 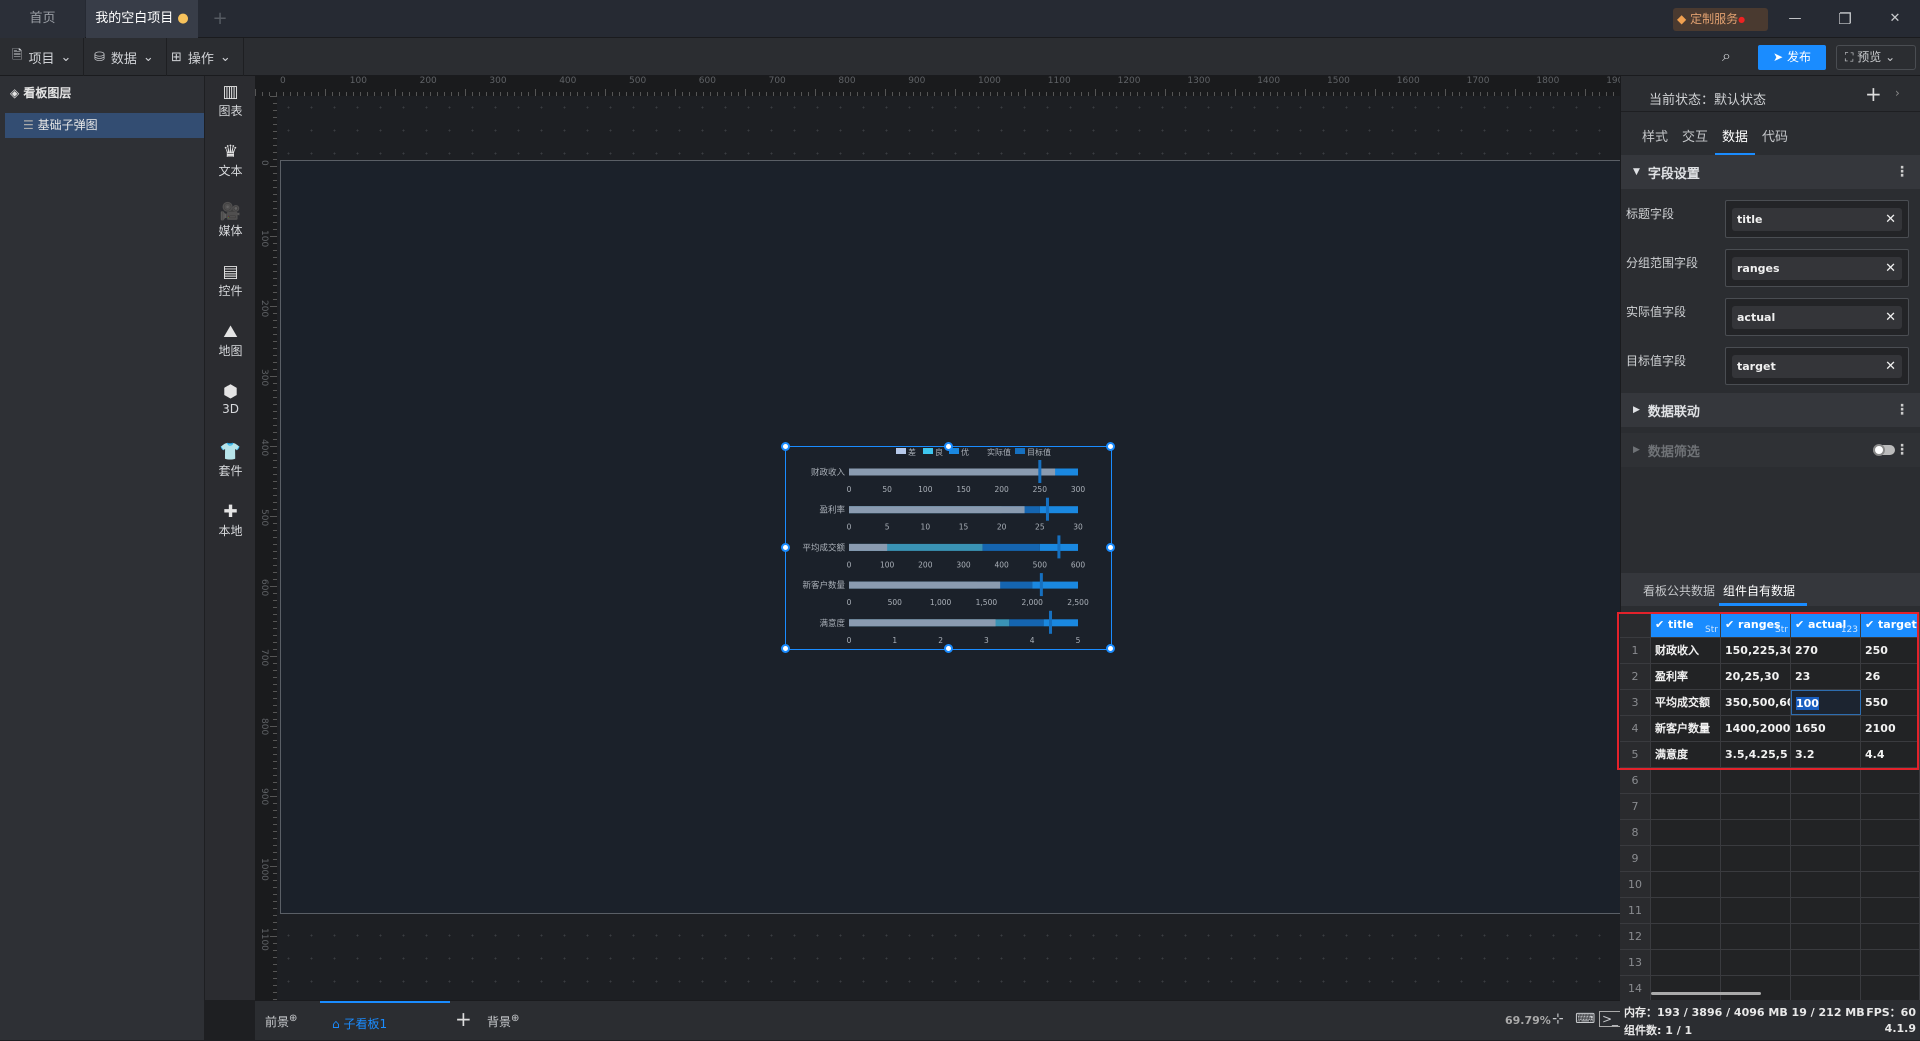 I want to click on minimize-button: —, so click(x=1795, y=19).